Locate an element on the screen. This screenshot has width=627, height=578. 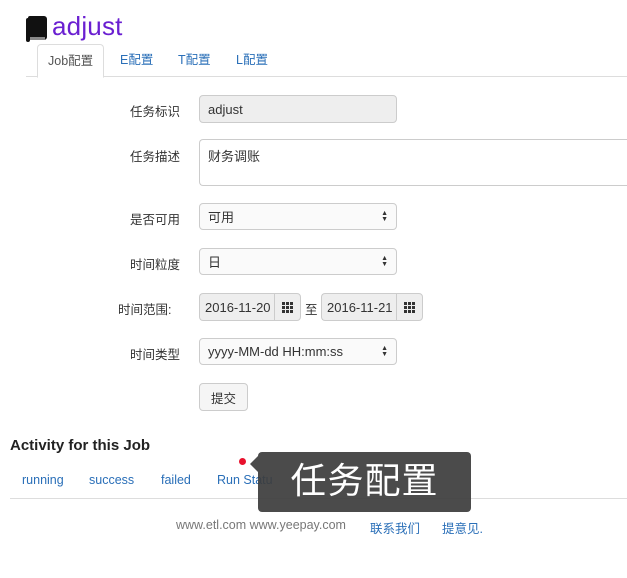
enabled-label: 是否可用 is located at coordinates (155, 220).